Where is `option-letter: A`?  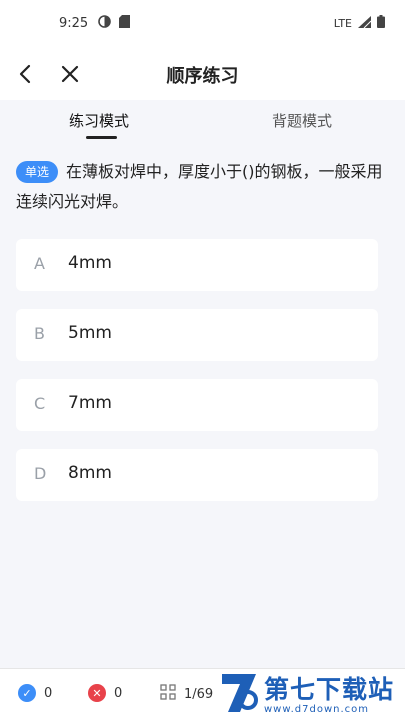 option-letter: A is located at coordinates (39, 263).